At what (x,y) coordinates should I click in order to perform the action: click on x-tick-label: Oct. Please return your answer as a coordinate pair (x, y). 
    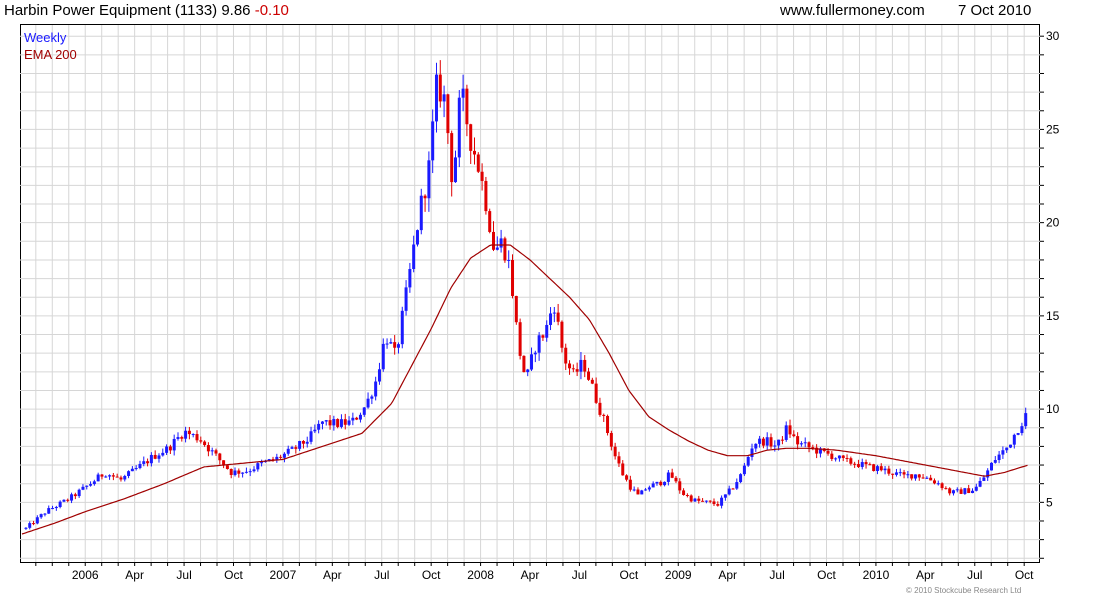
    Looking at the image, I should click on (1024, 575).